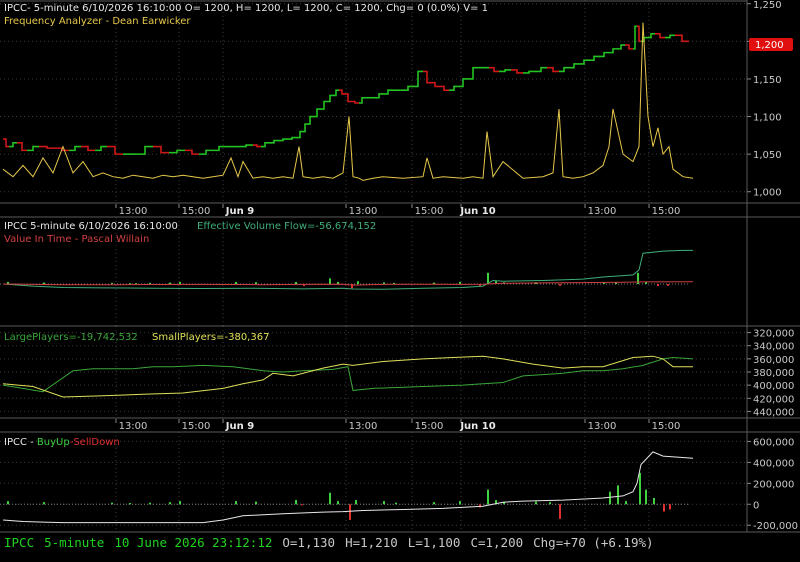 The height and width of the screenshot is (562, 800). I want to click on buyup-ytick-label-2: 200,000, so click(773, 484).